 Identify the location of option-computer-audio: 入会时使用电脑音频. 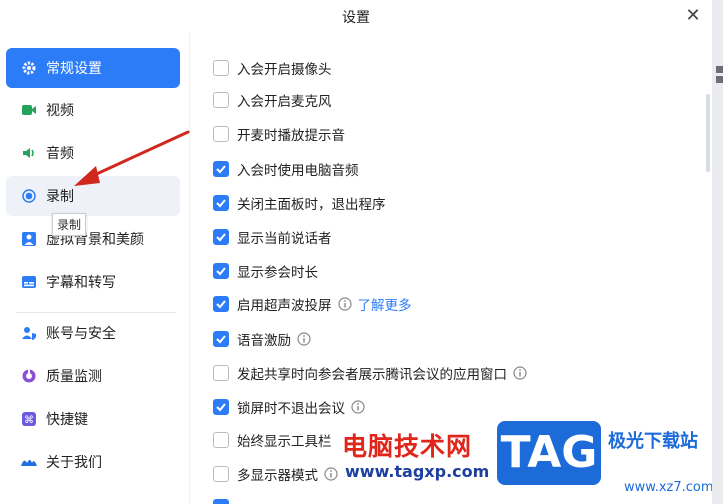
(286, 169).